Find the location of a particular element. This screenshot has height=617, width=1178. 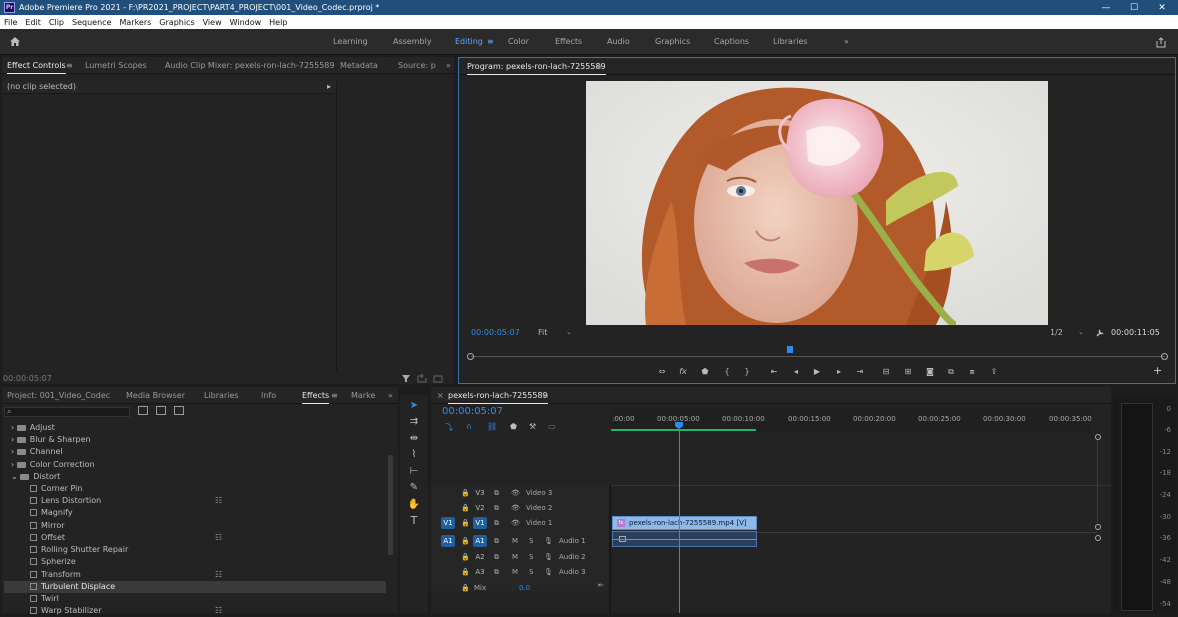

work-area-bar is located at coordinates (683, 430).